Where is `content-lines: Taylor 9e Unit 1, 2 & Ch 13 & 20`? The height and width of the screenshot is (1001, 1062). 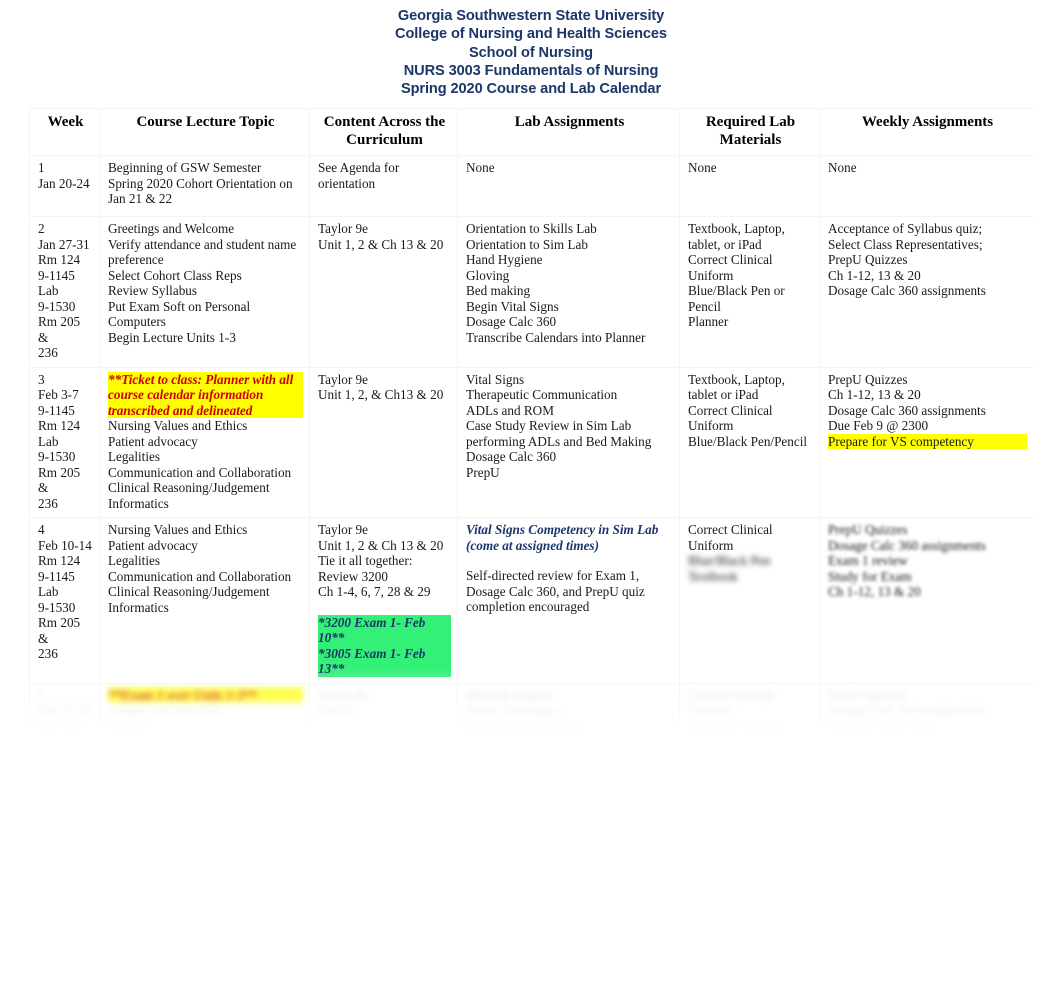 content-lines: Taylor 9e Unit 1, 2 & Ch 13 & 20 is located at coordinates (384, 236).